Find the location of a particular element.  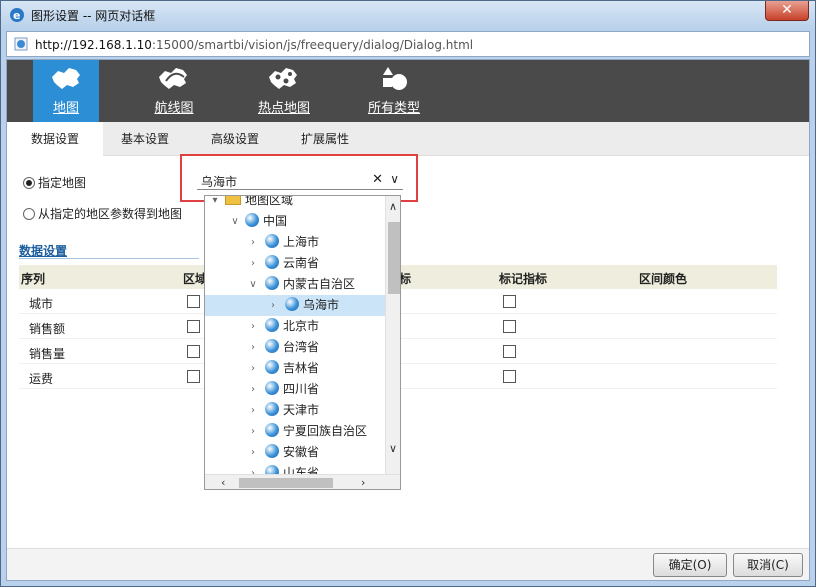

ok-button: 确定(O) is located at coordinates (690, 565).